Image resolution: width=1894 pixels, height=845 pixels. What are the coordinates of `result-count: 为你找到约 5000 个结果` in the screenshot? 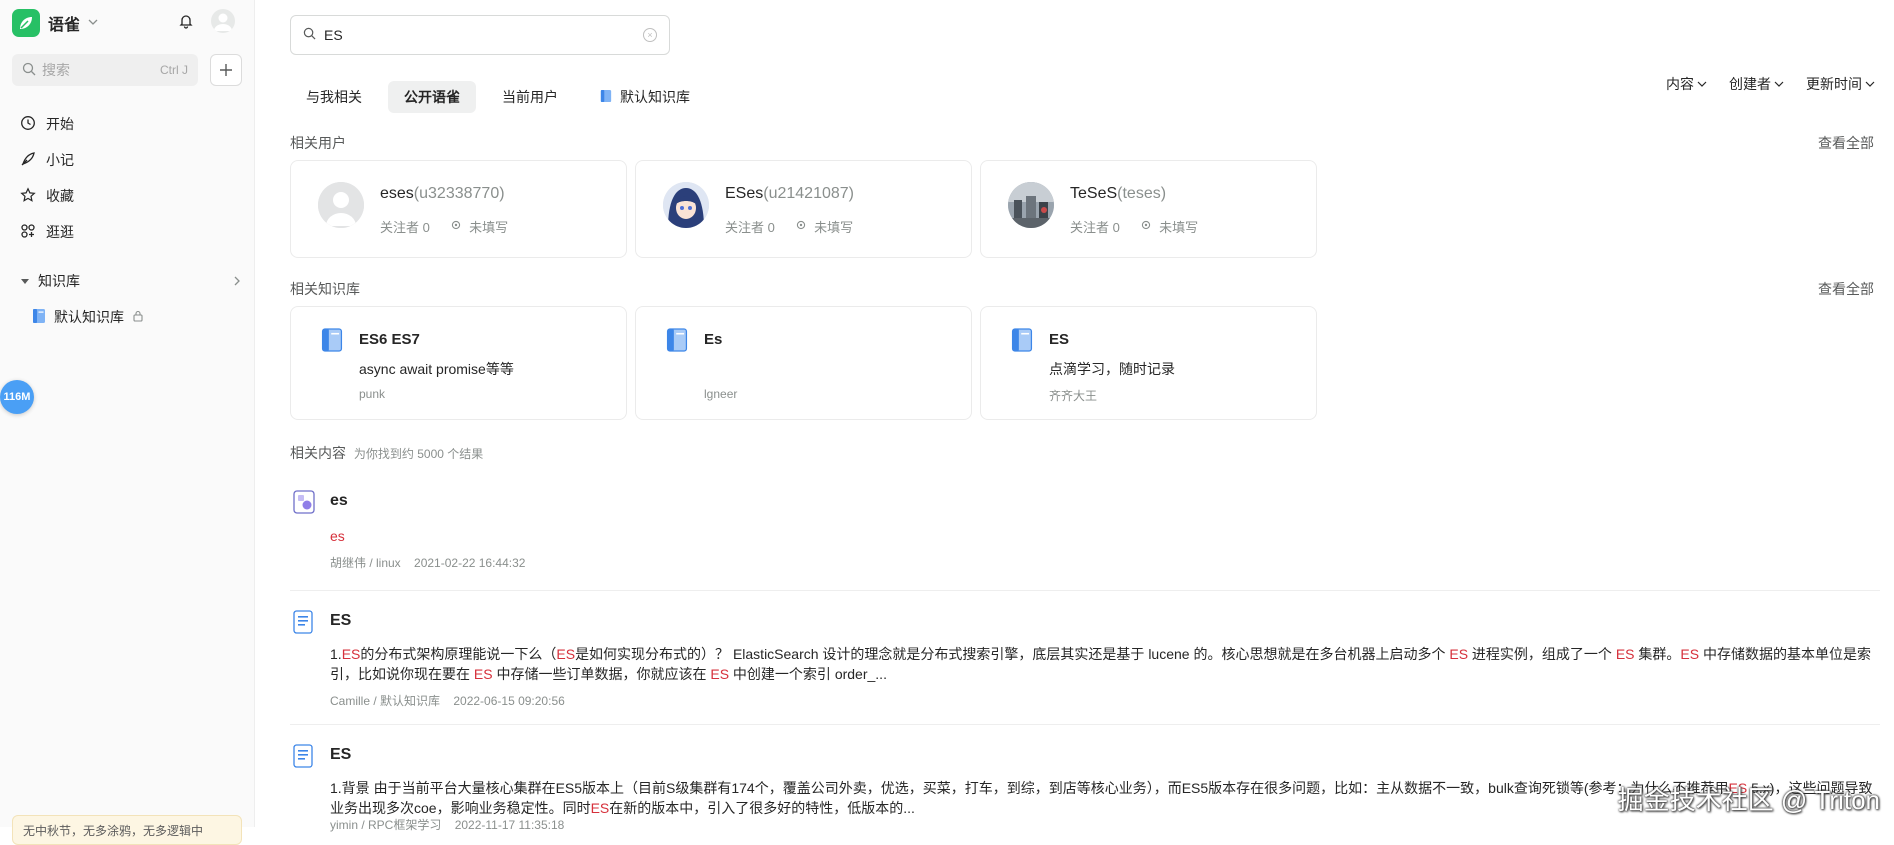 It's located at (418, 454).